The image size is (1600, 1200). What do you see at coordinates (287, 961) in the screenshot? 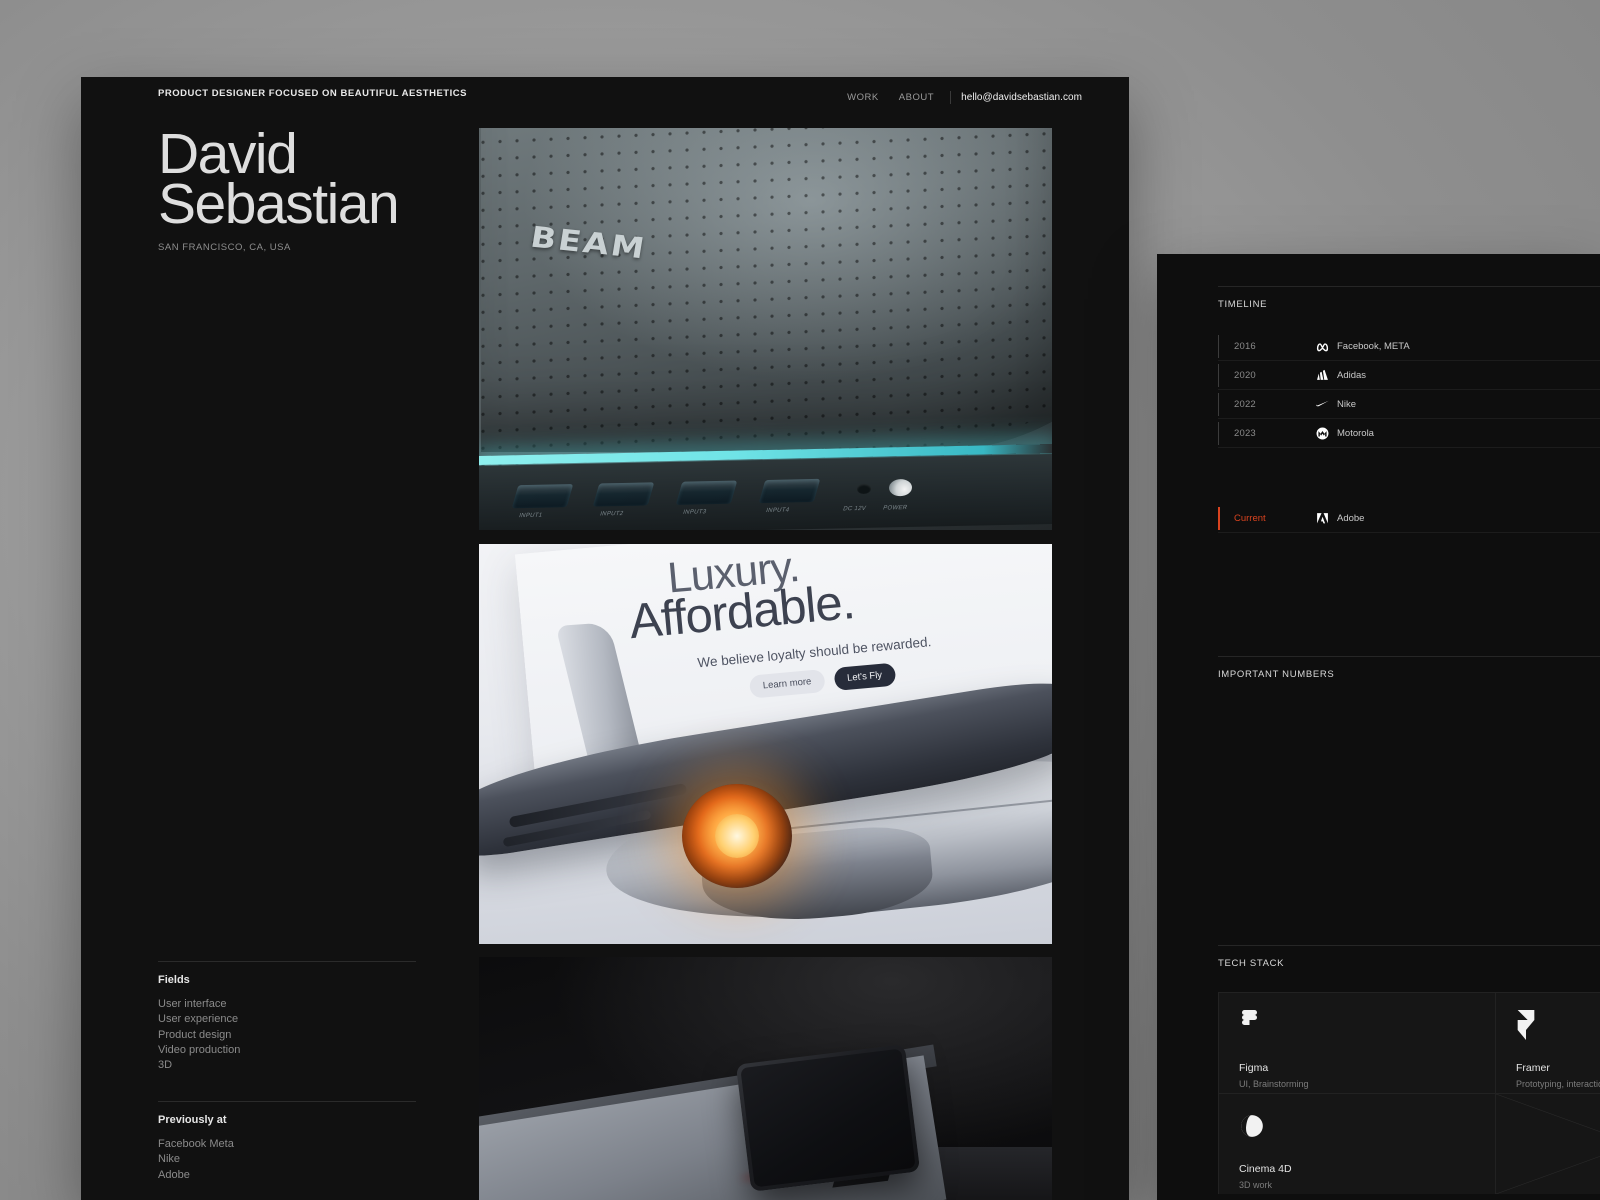
I see `fields-divider` at bounding box center [287, 961].